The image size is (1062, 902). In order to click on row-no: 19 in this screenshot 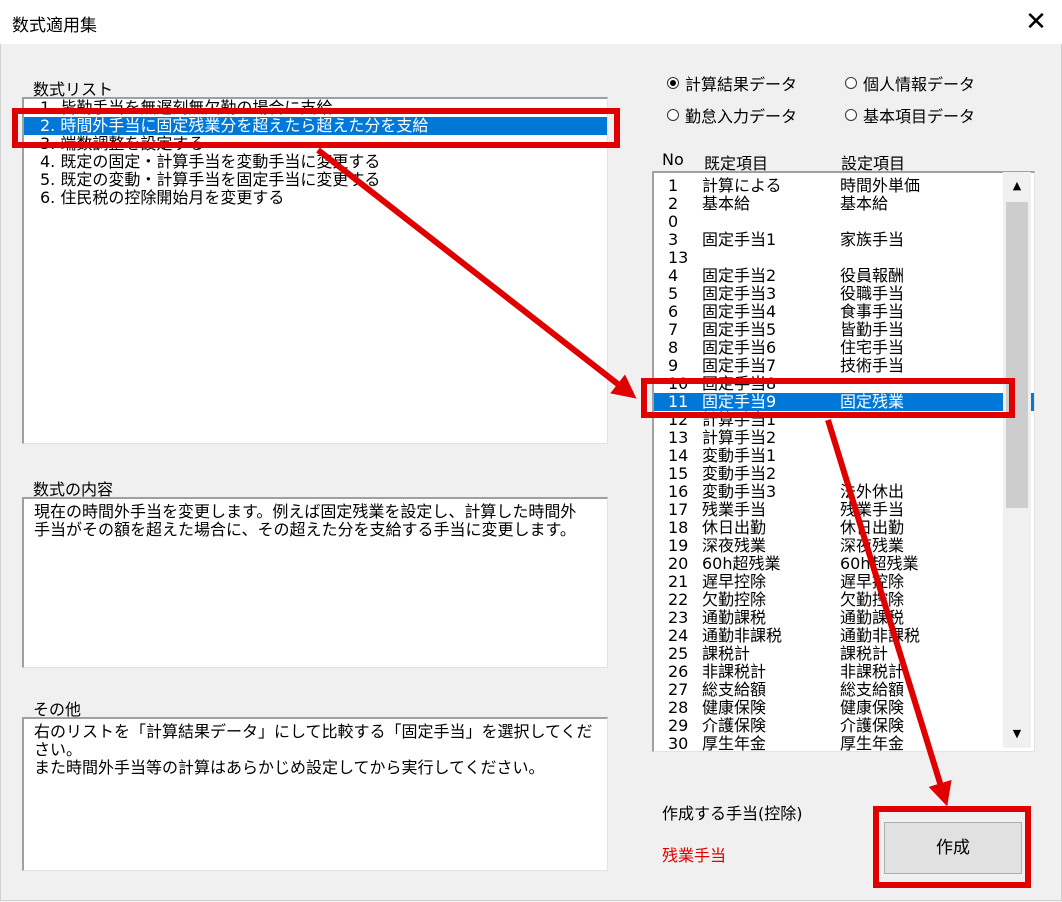, I will do `click(678, 545)`.